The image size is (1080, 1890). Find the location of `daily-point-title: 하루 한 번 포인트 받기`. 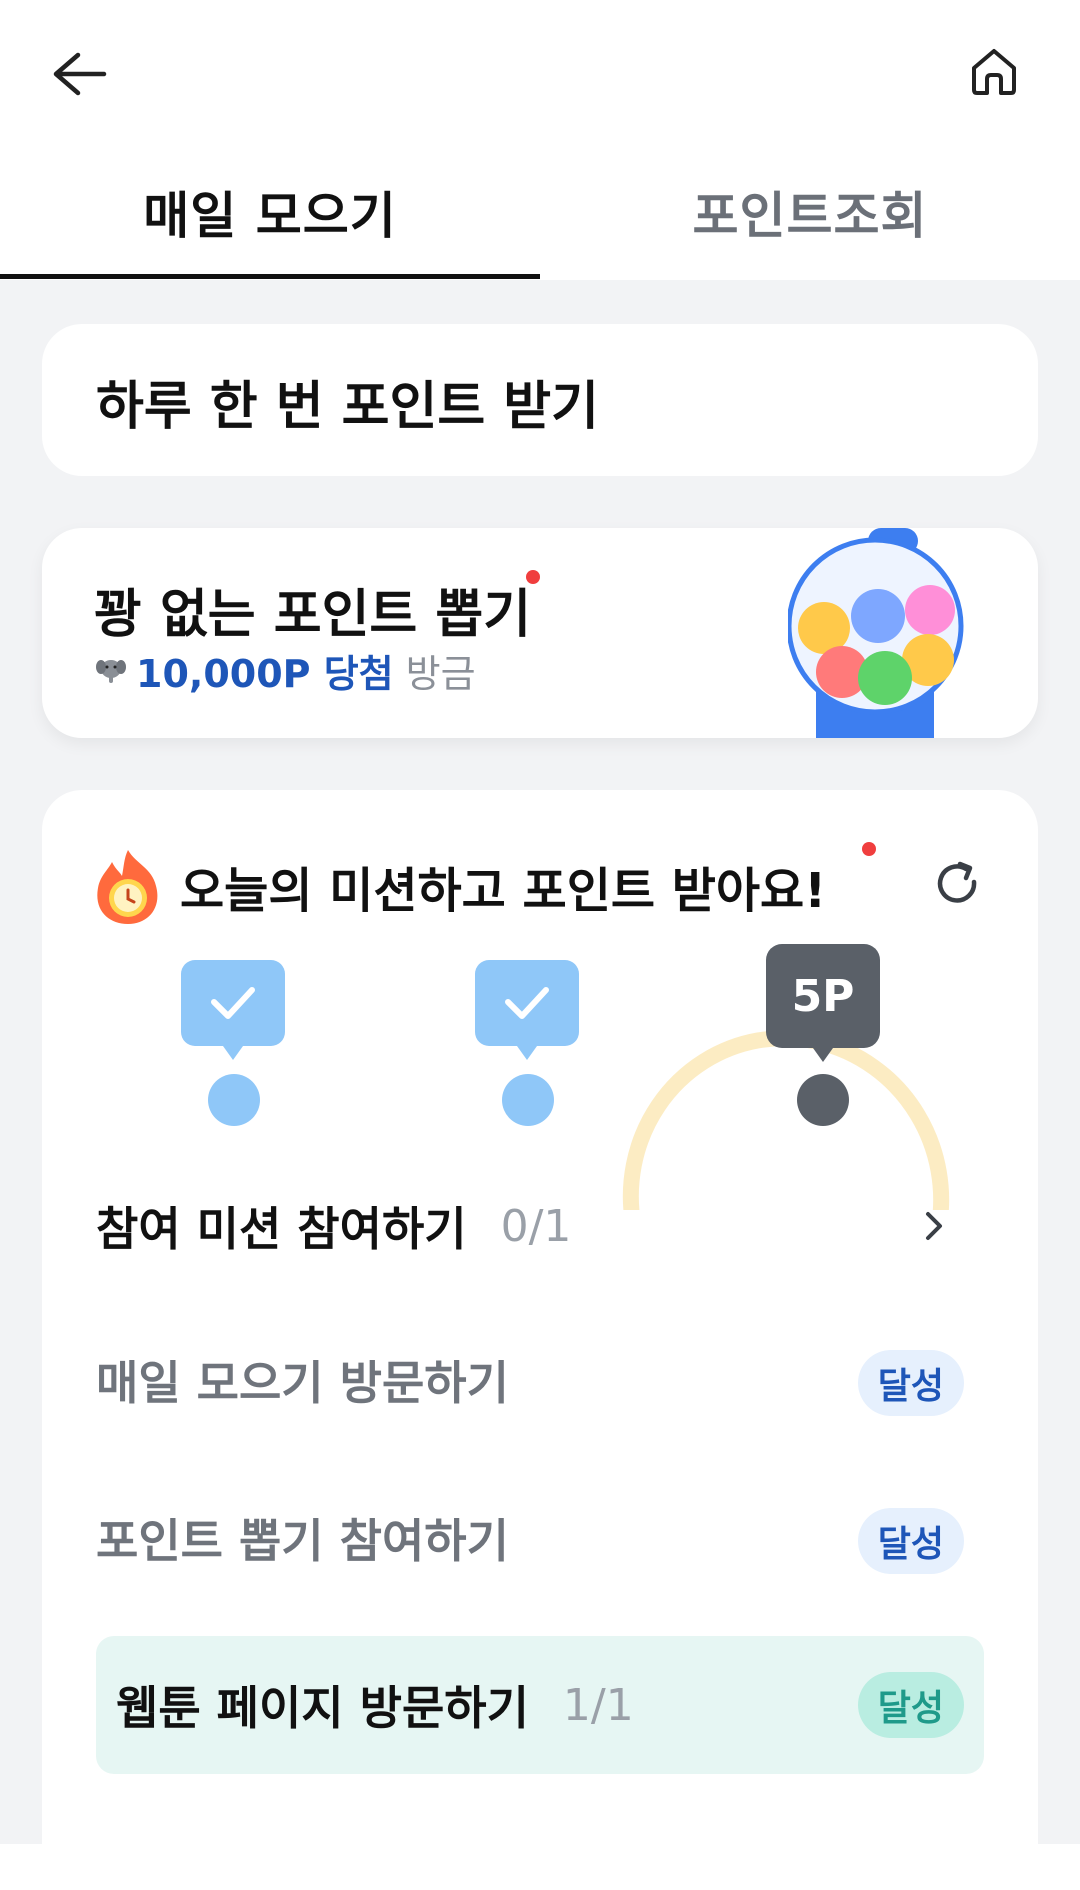

daily-point-title: 하루 한 번 포인트 받기 is located at coordinates (347, 407).